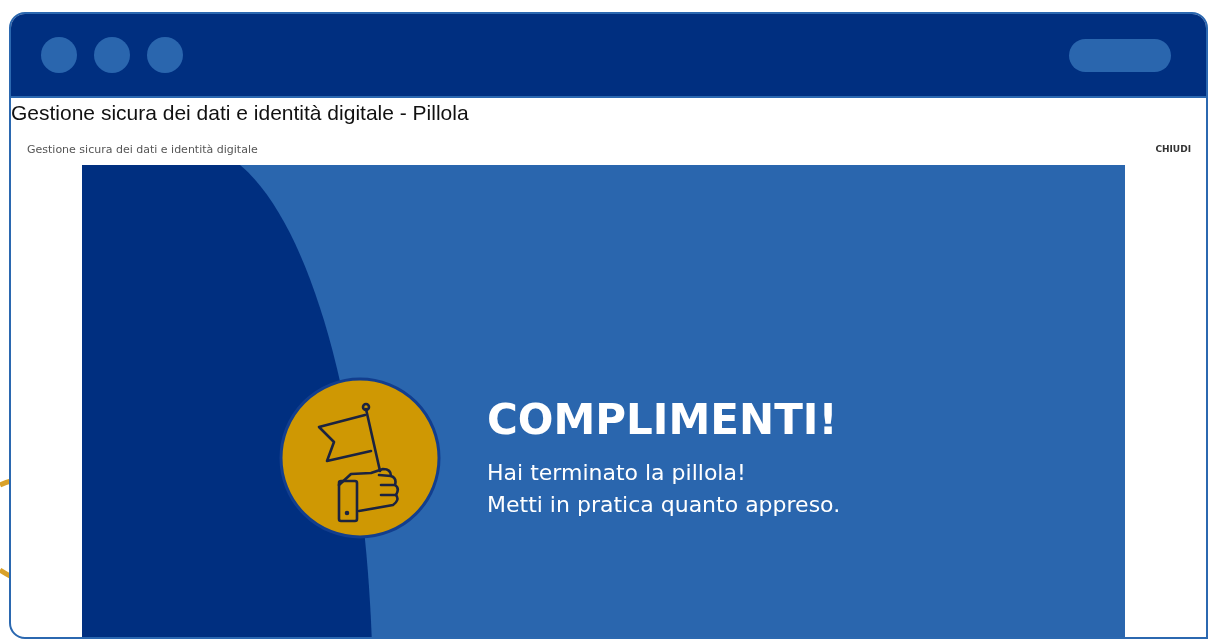 Image resolution: width=1208 pixels, height=639 pixels. Describe the element at coordinates (142, 149) in the screenshot. I see `course-title: Gestione sicura dei dati e identità digitale` at that location.